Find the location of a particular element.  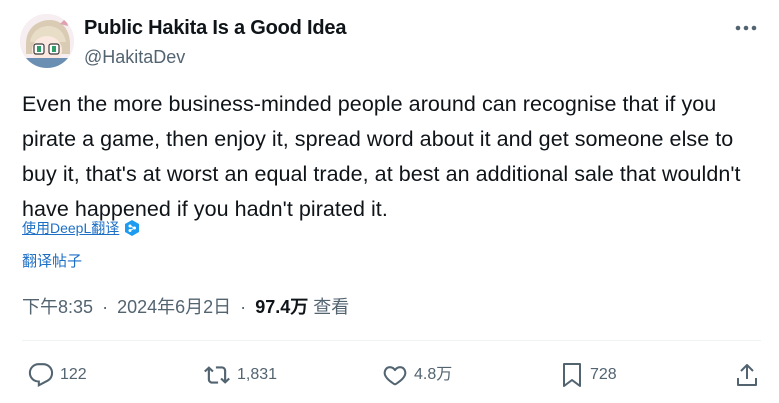

repost-button: 1,831 is located at coordinates (240, 375).